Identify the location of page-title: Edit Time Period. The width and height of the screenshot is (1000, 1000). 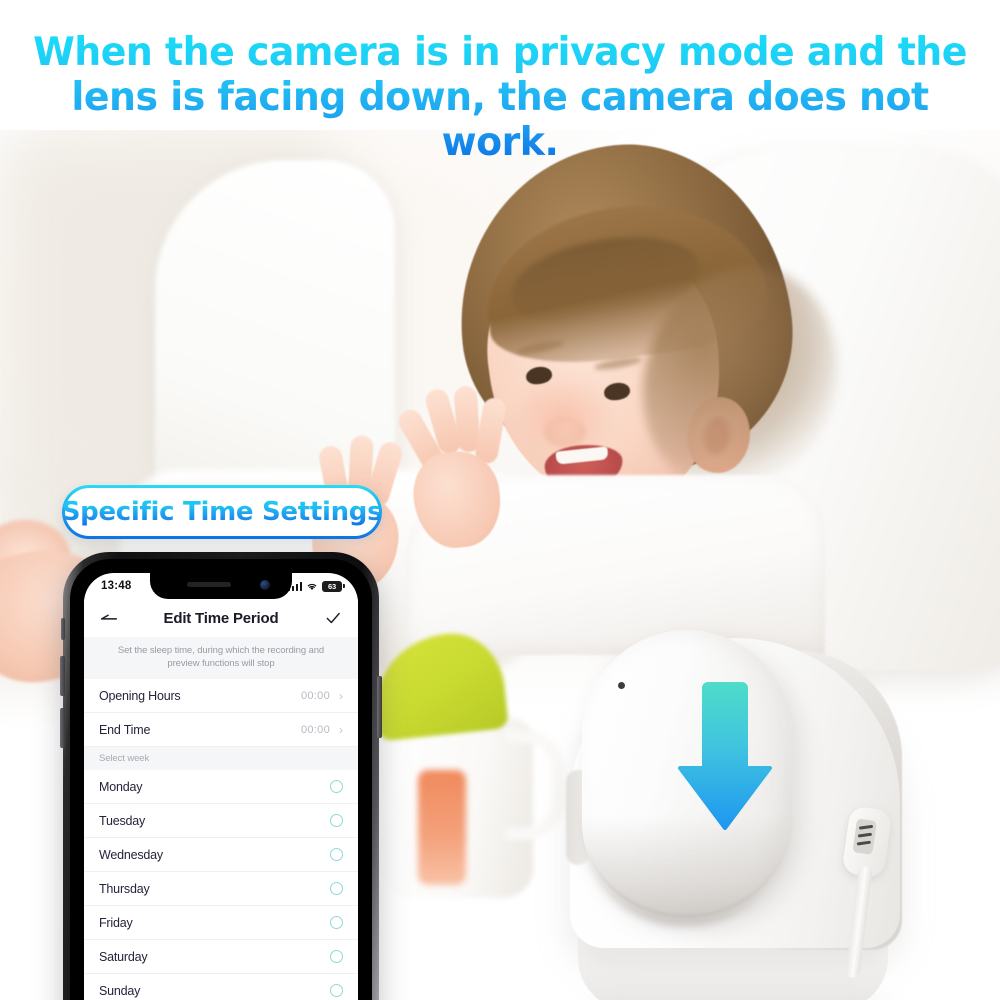
(221, 618).